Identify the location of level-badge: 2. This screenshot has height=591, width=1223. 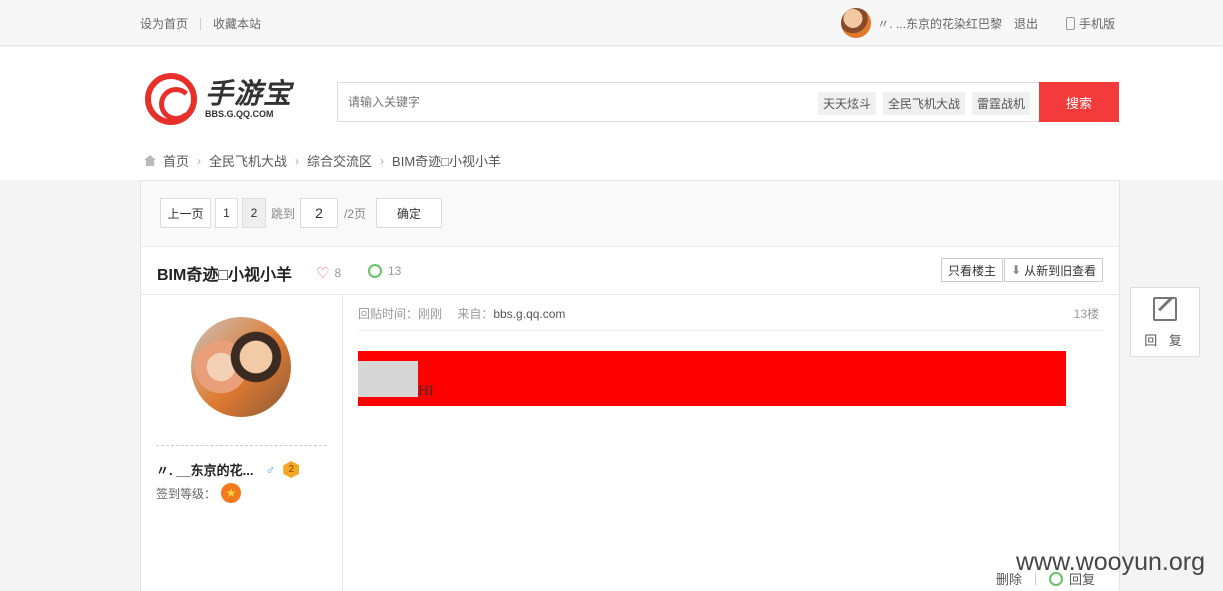
(291, 469).